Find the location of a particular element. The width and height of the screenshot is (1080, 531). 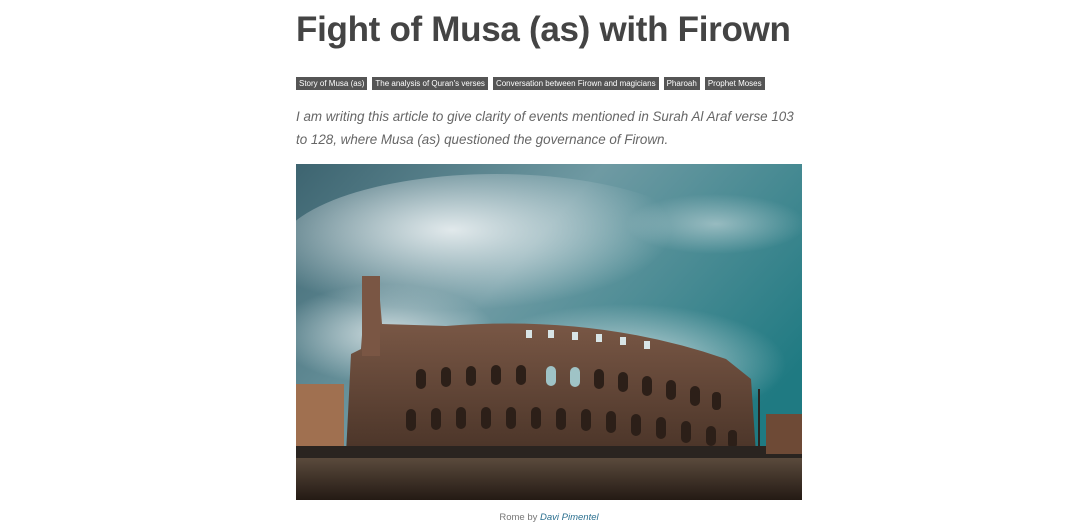

tag-pharoah: Pharoah is located at coordinates (681, 83).